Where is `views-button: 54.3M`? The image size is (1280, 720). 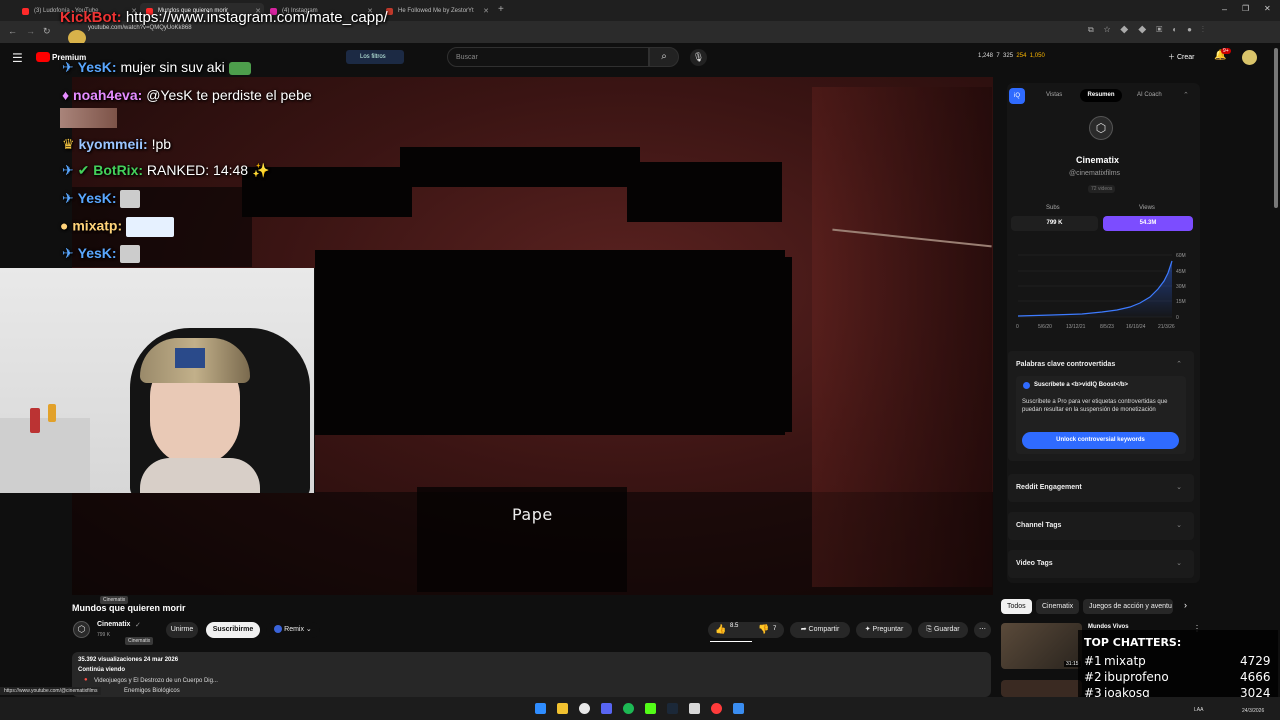 views-button: 54.3M is located at coordinates (1148, 223).